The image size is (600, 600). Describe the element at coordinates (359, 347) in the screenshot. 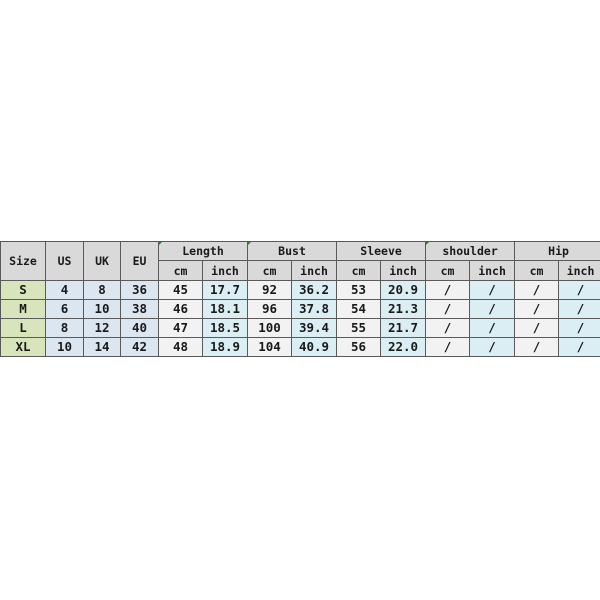

I see `cell-sleeve-cm: 56` at that location.